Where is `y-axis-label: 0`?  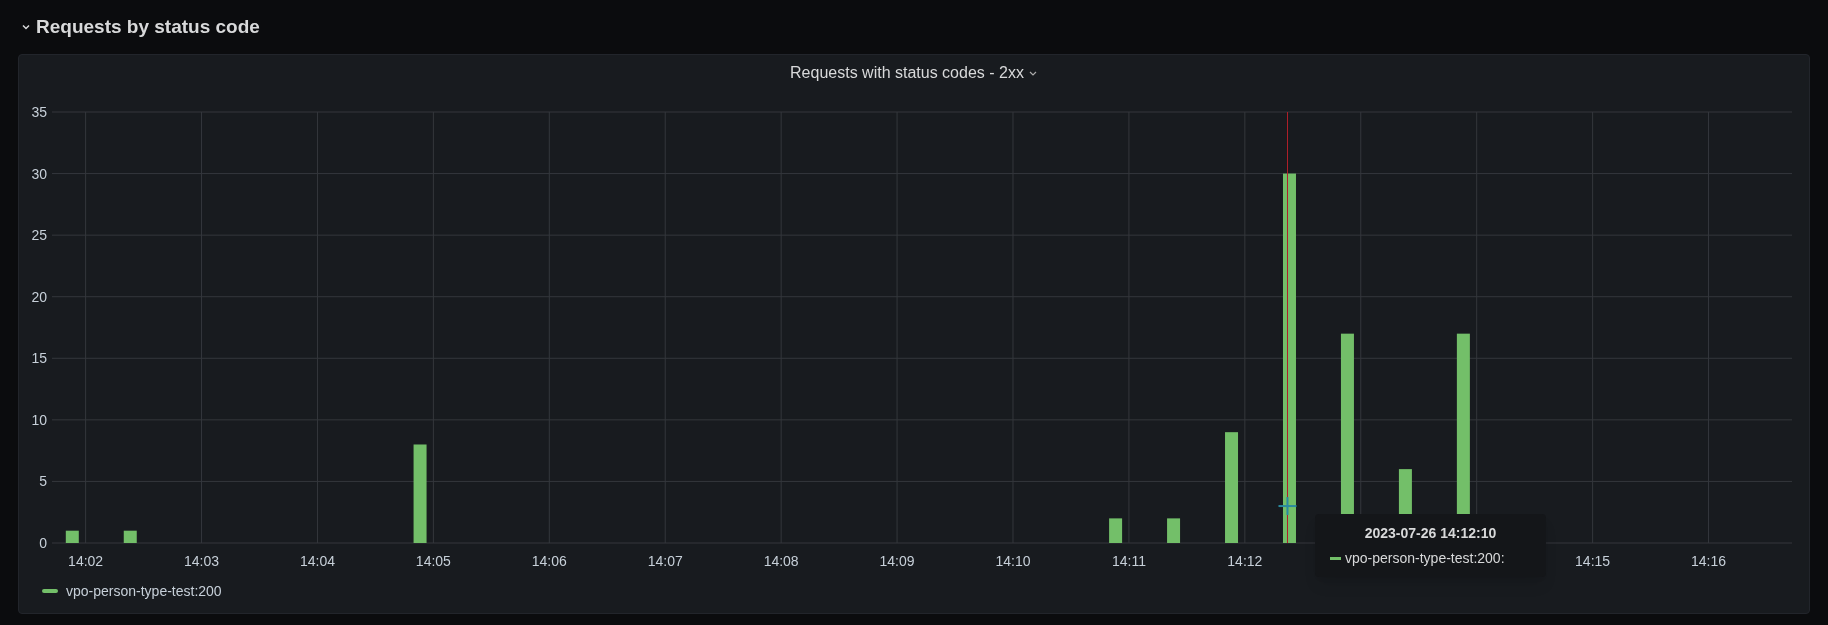 y-axis-label: 0 is located at coordinates (43, 543).